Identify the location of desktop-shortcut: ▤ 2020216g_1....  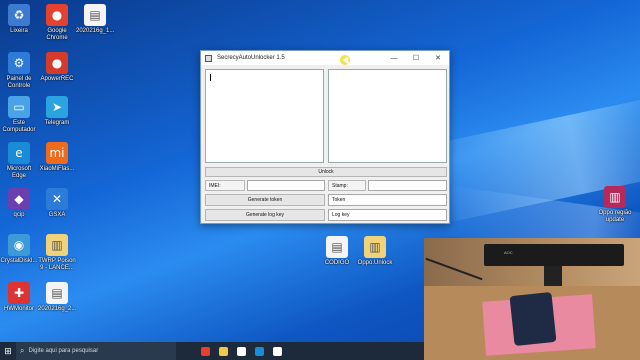
(95, 19).